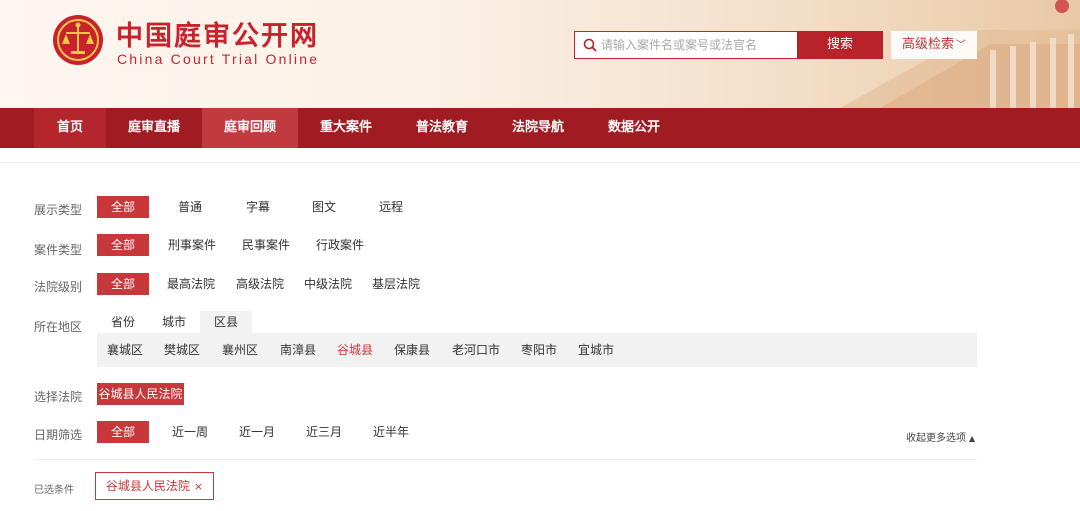  Describe the element at coordinates (539, 350) in the screenshot. I see `region-item: 枣阳市` at that location.